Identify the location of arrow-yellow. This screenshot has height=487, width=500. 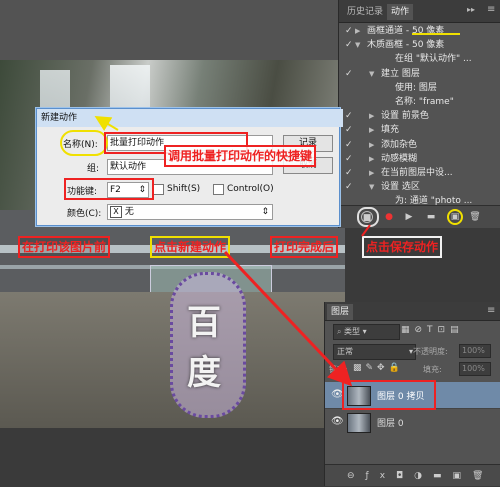
(106, 123).